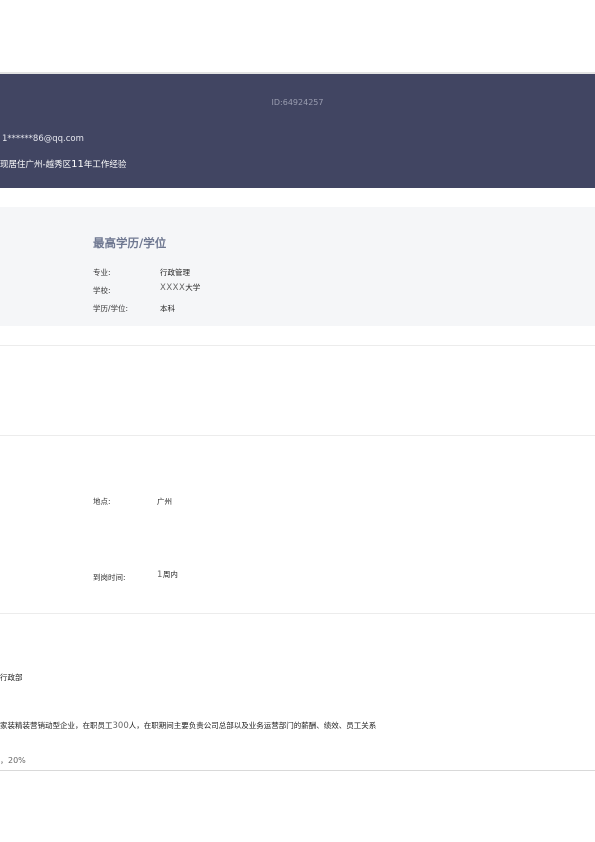 Image resolution: width=595 pixels, height=842 pixels. What do you see at coordinates (13, 760) in the screenshot?
I see `experience-percent: ，20%` at bounding box center [13, 760].